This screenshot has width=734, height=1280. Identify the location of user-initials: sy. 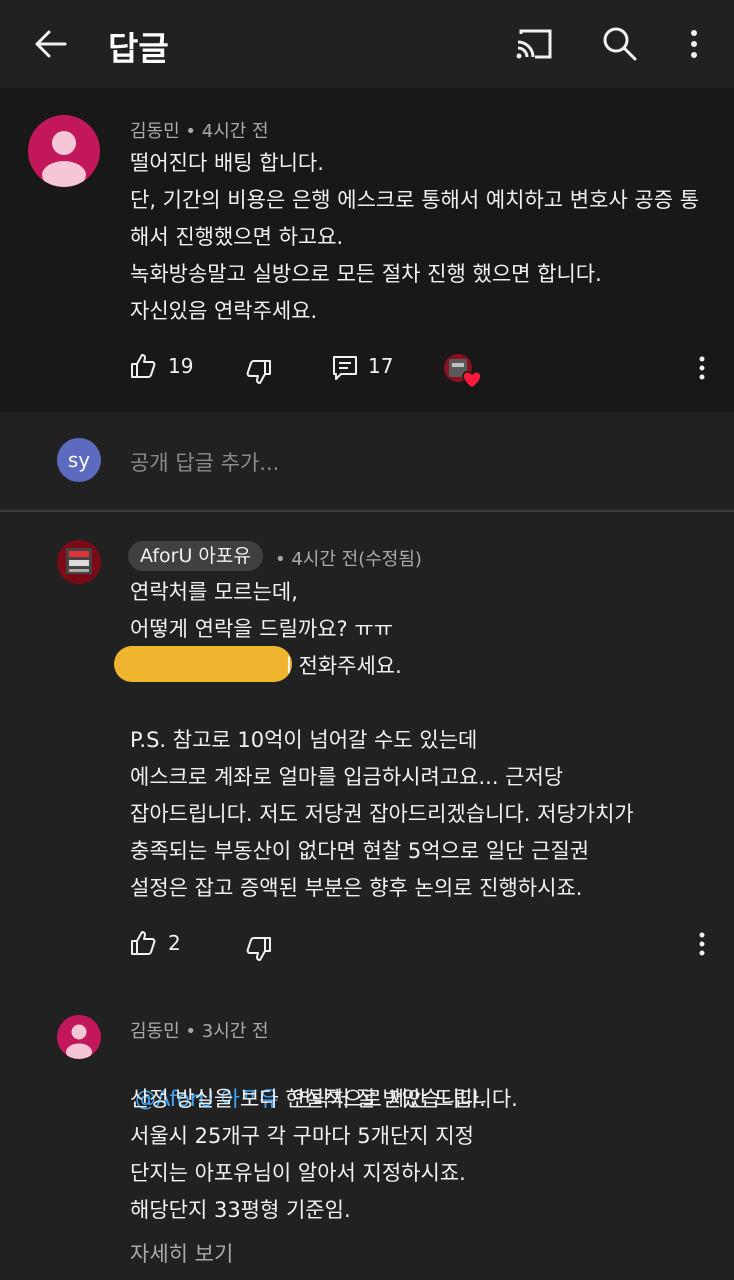
(79, 460).